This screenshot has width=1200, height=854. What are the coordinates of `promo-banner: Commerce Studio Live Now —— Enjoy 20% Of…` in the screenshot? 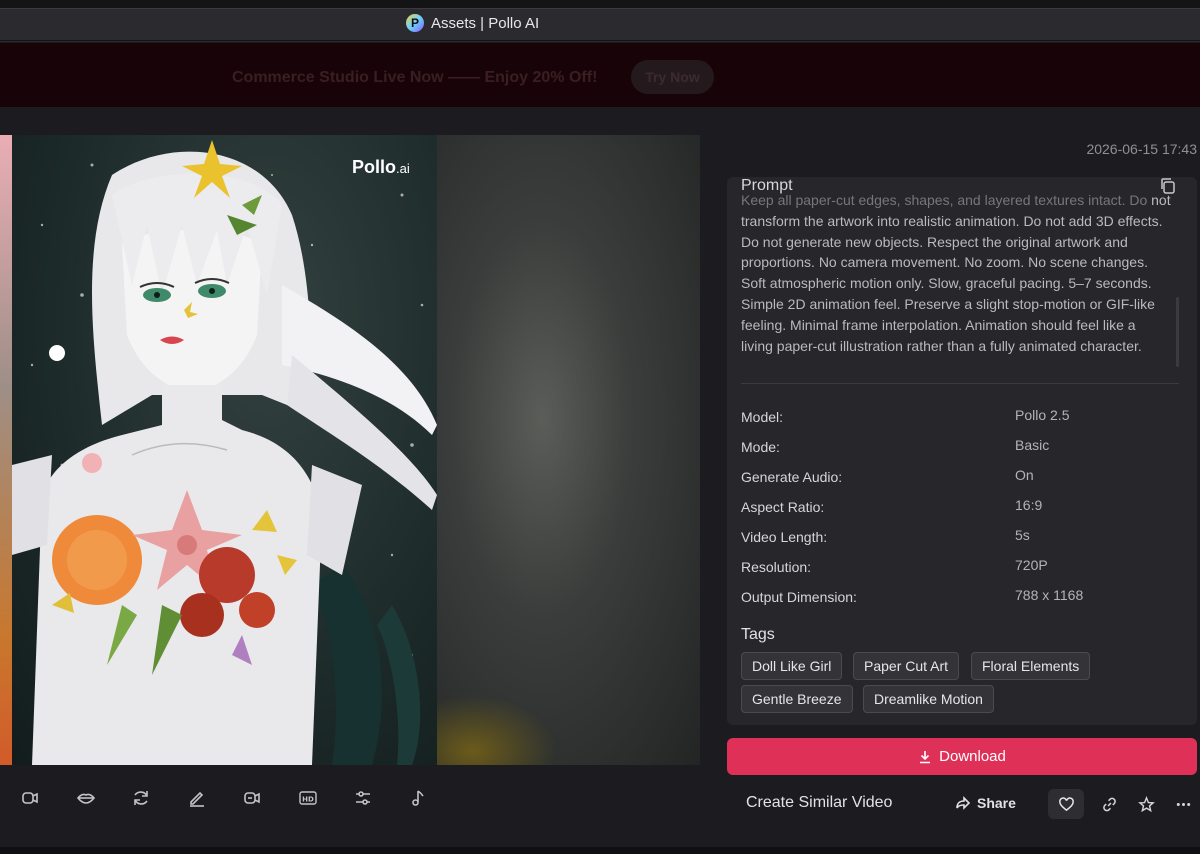 It's located at (600, 75).